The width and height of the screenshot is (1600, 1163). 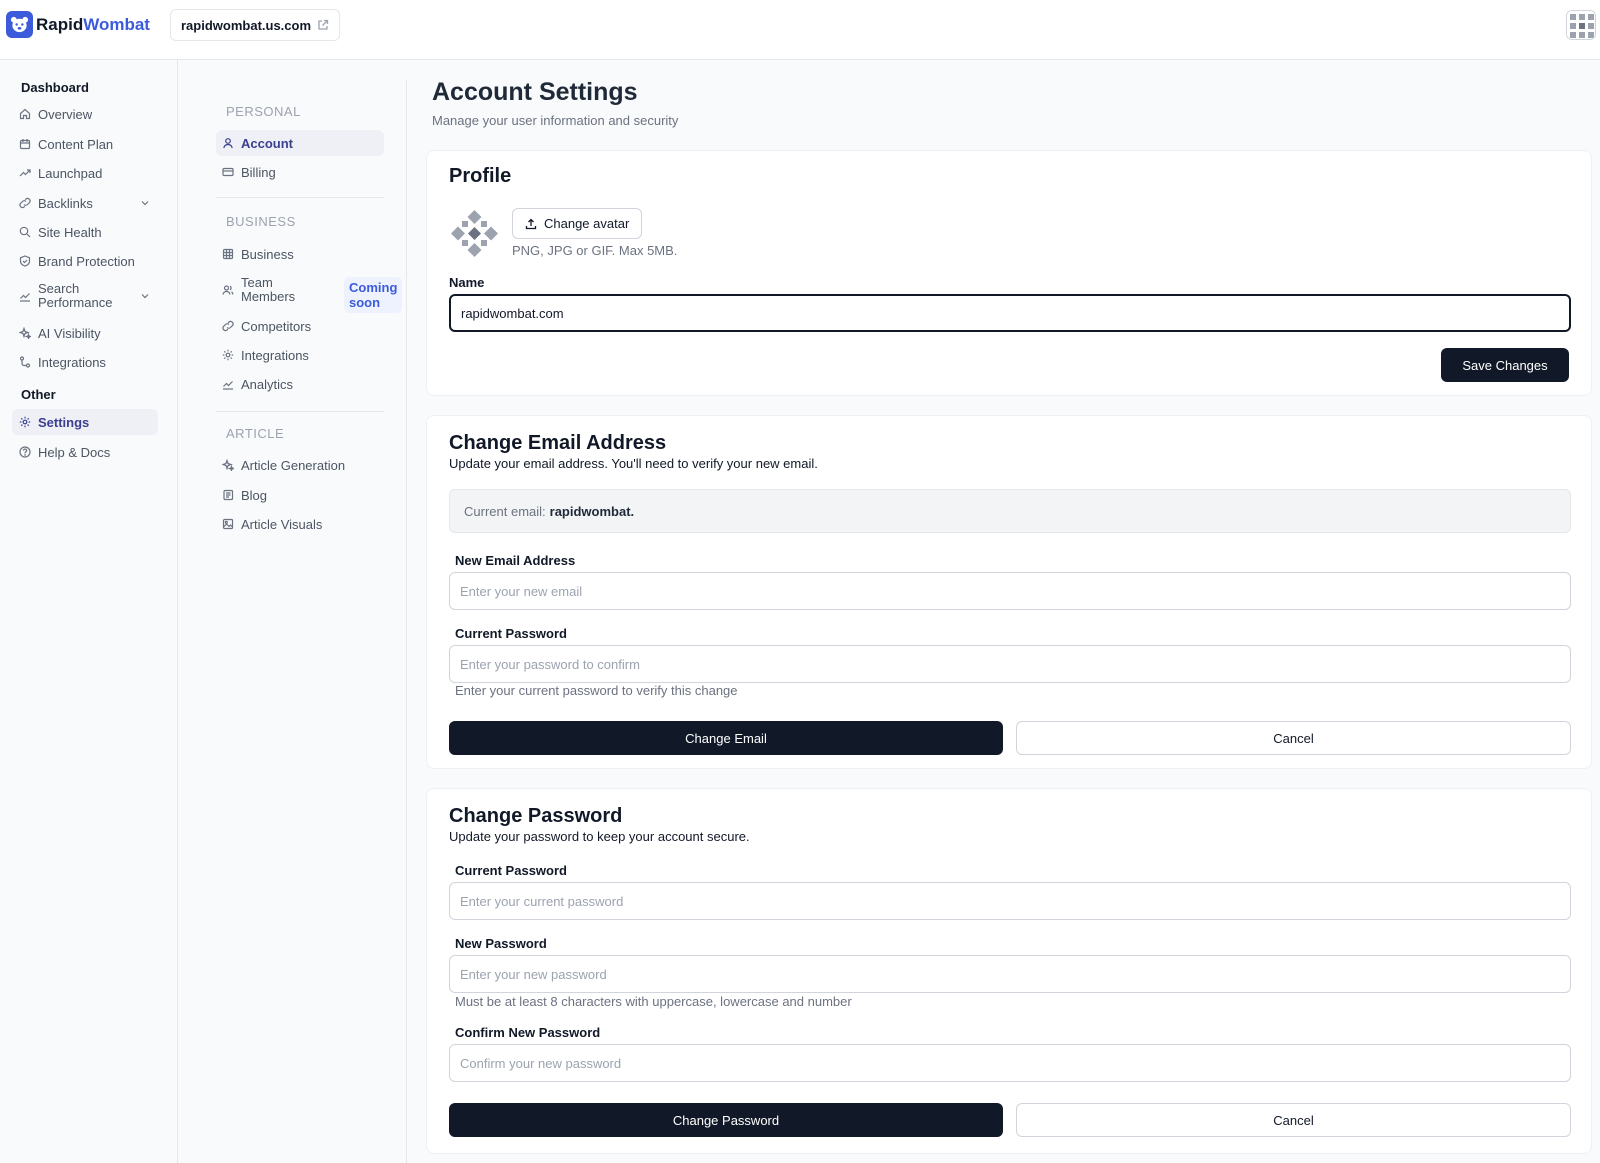 I want to click on cancel-password-button: Cancel, so click(x=1293, y=1120).